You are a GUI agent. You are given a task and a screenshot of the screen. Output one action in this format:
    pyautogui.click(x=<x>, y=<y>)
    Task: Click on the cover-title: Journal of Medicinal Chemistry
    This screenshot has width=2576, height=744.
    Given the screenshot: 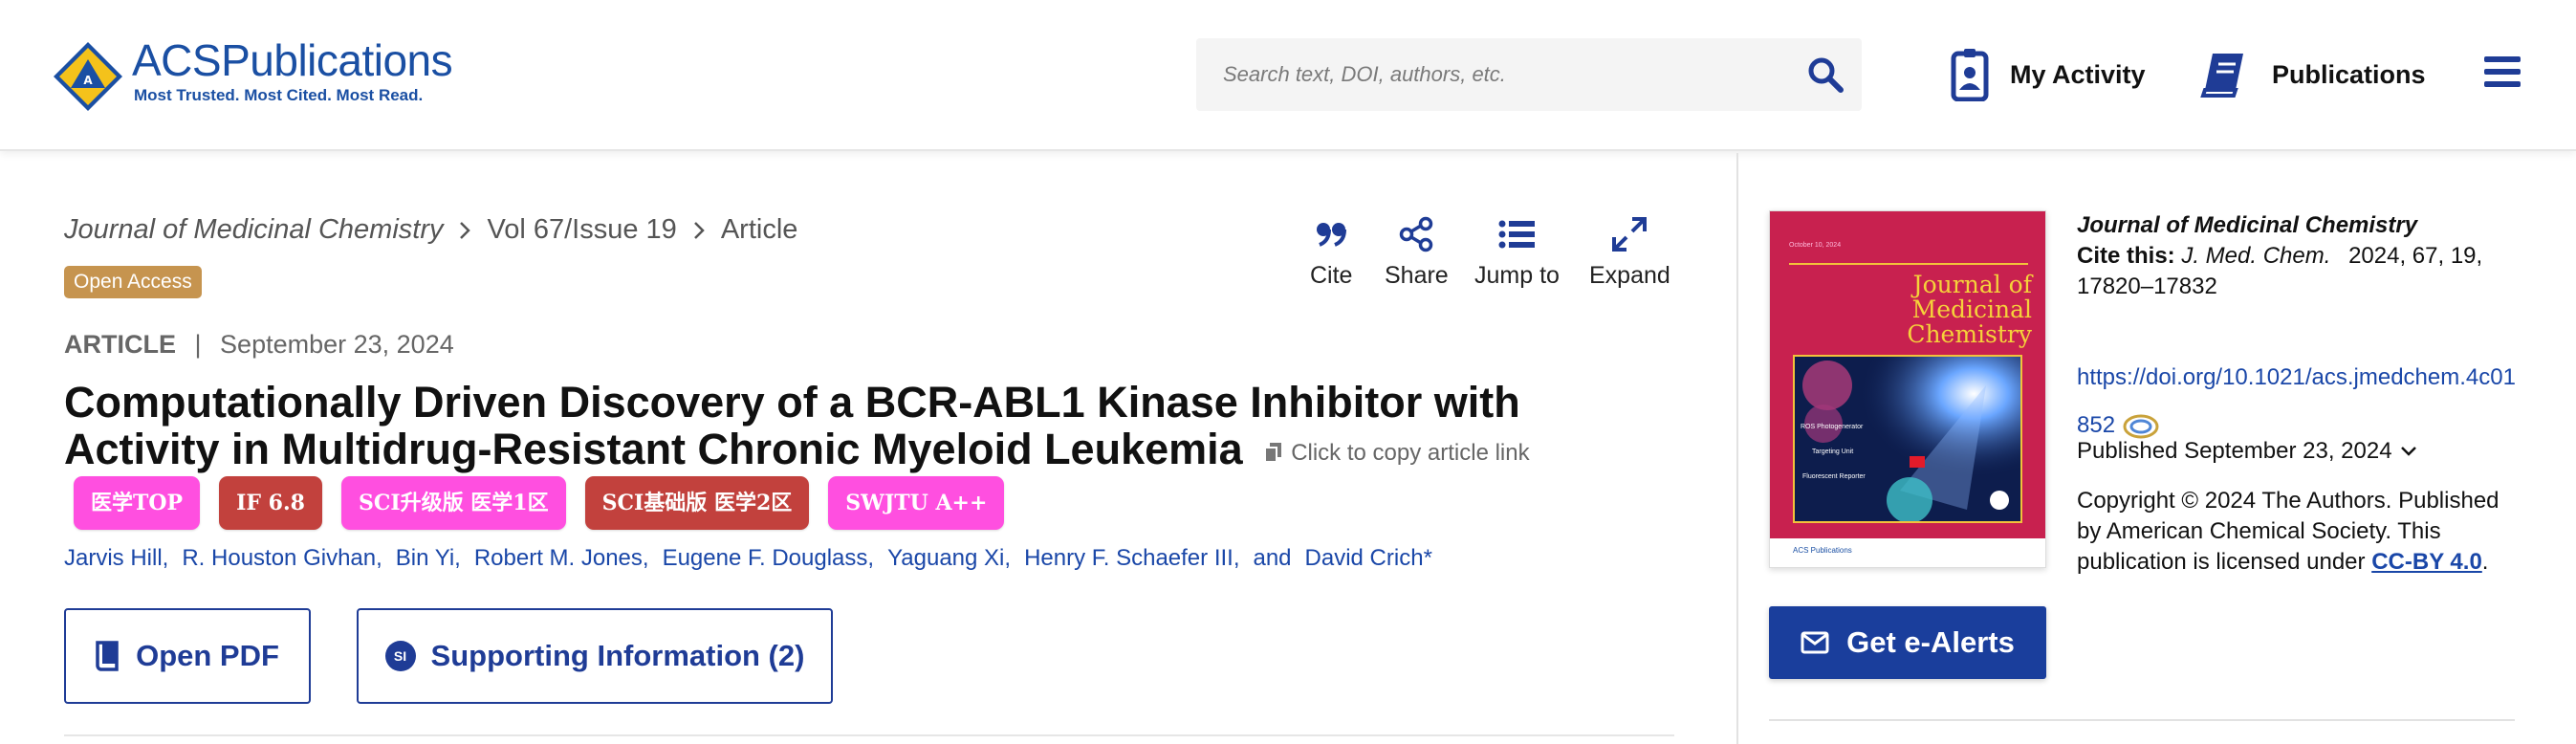 What is the action you would take?
    pyautogui.click(x=1969, y=309)
    